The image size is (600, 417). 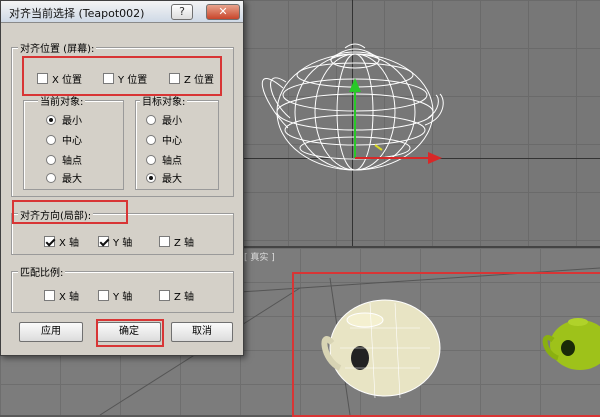 What do you see at coordinates (123, 243) in the screenshot?
I see `orient-y-label: Y 轴` at bounding box center [123, 243].